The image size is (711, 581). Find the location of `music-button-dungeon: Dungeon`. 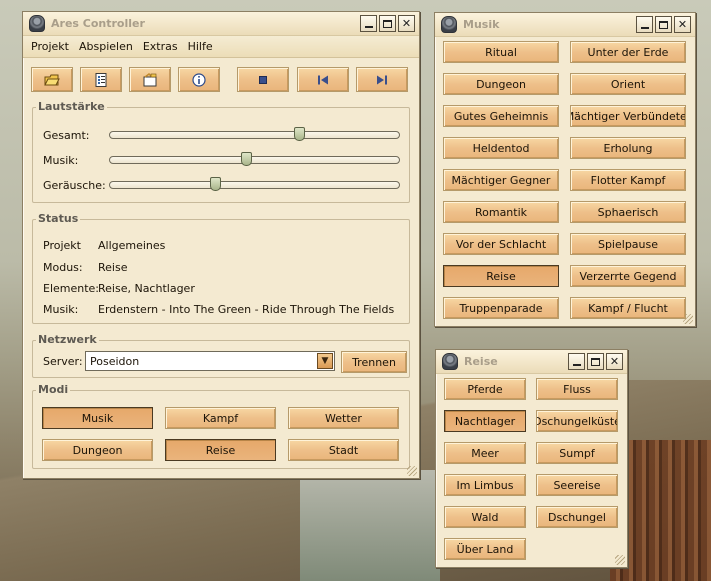

music-button-dungeon: Dungeon is located at coordinates (501, 84).